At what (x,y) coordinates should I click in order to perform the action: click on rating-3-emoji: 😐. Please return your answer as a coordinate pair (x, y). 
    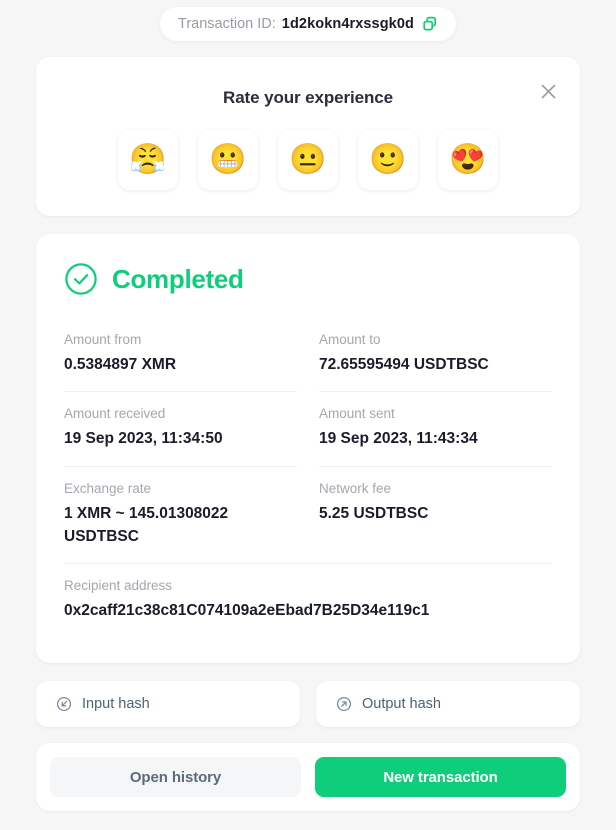
    Looking at the image, I should click on (308, 159).